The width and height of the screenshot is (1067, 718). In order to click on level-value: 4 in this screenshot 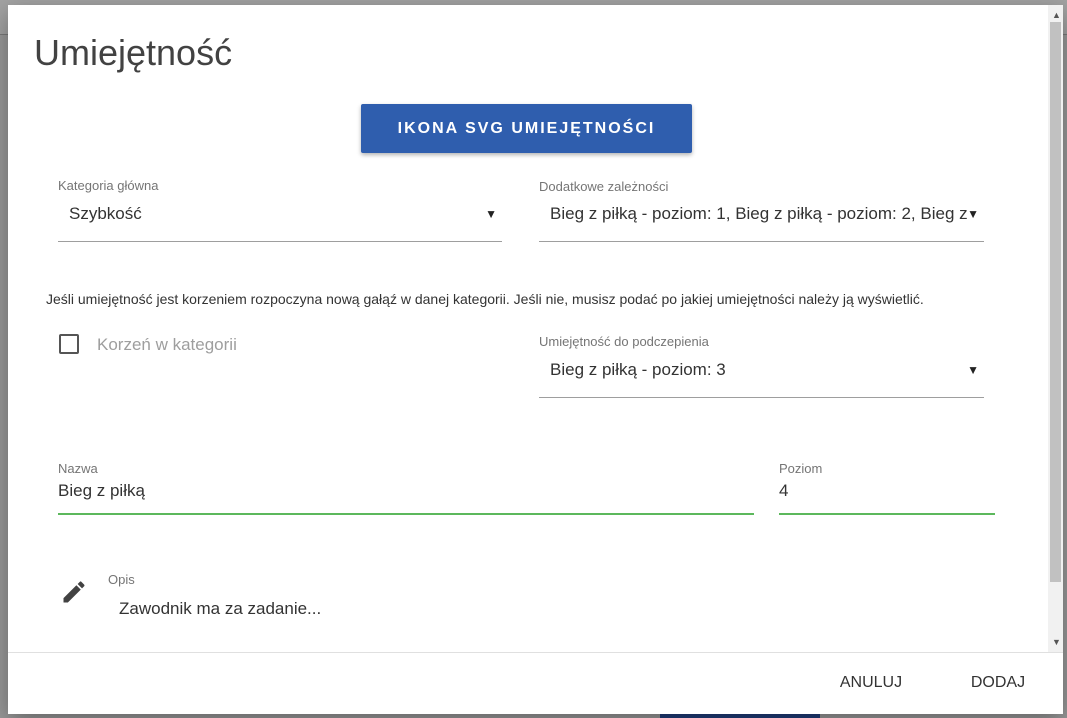, I will do `click(784, 490)`.